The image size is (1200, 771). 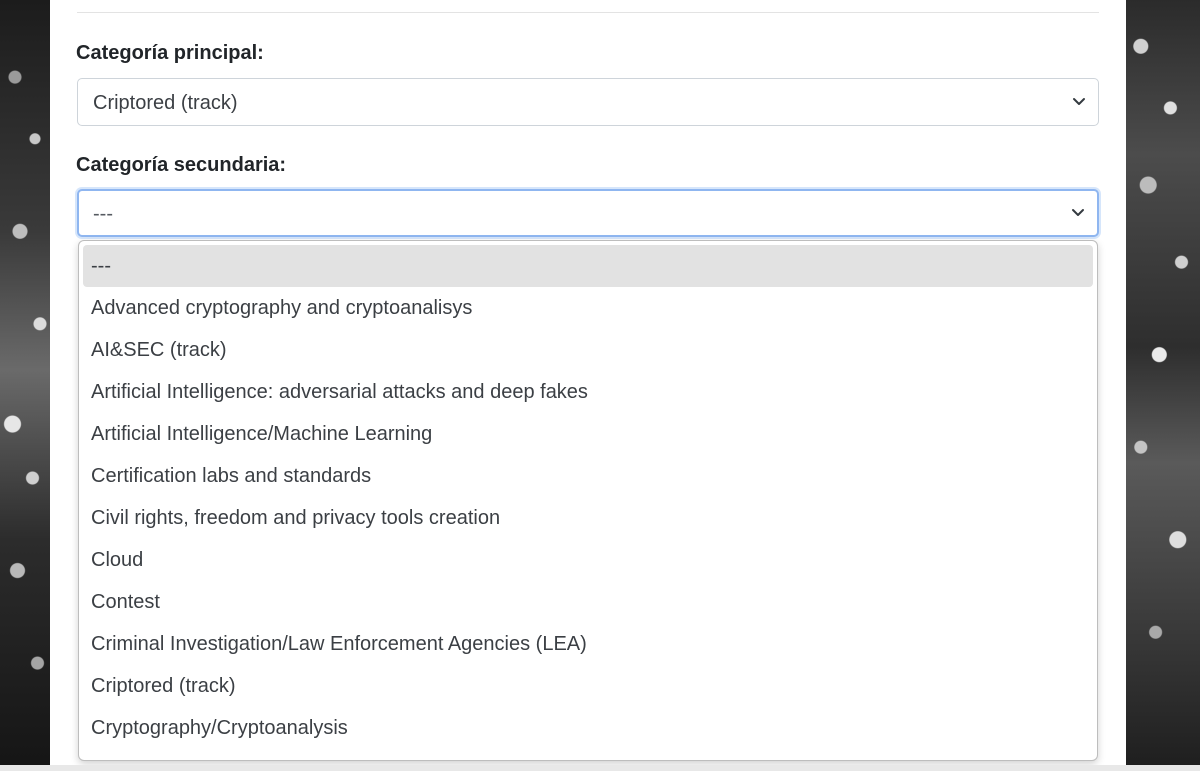 I want to click on dropdown-option: AI&SEC (track), so click(x=588, y=350).